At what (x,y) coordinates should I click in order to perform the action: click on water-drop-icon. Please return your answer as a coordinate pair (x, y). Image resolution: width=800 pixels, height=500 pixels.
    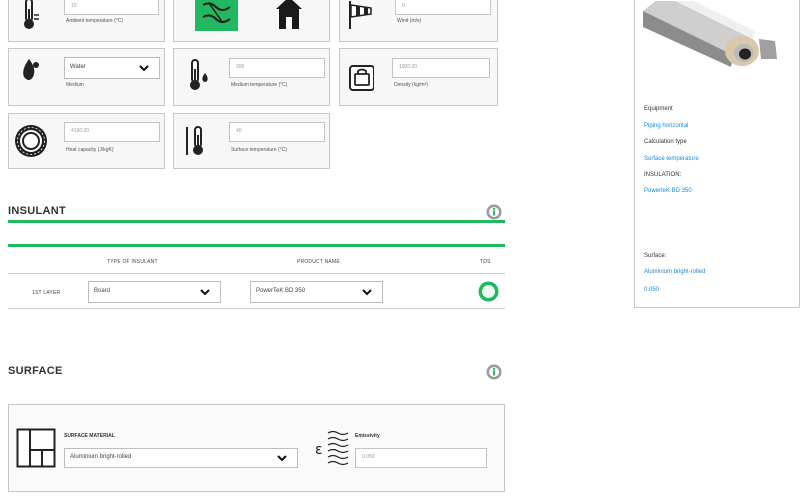
    Looking at the image, I should click on (31, 69).